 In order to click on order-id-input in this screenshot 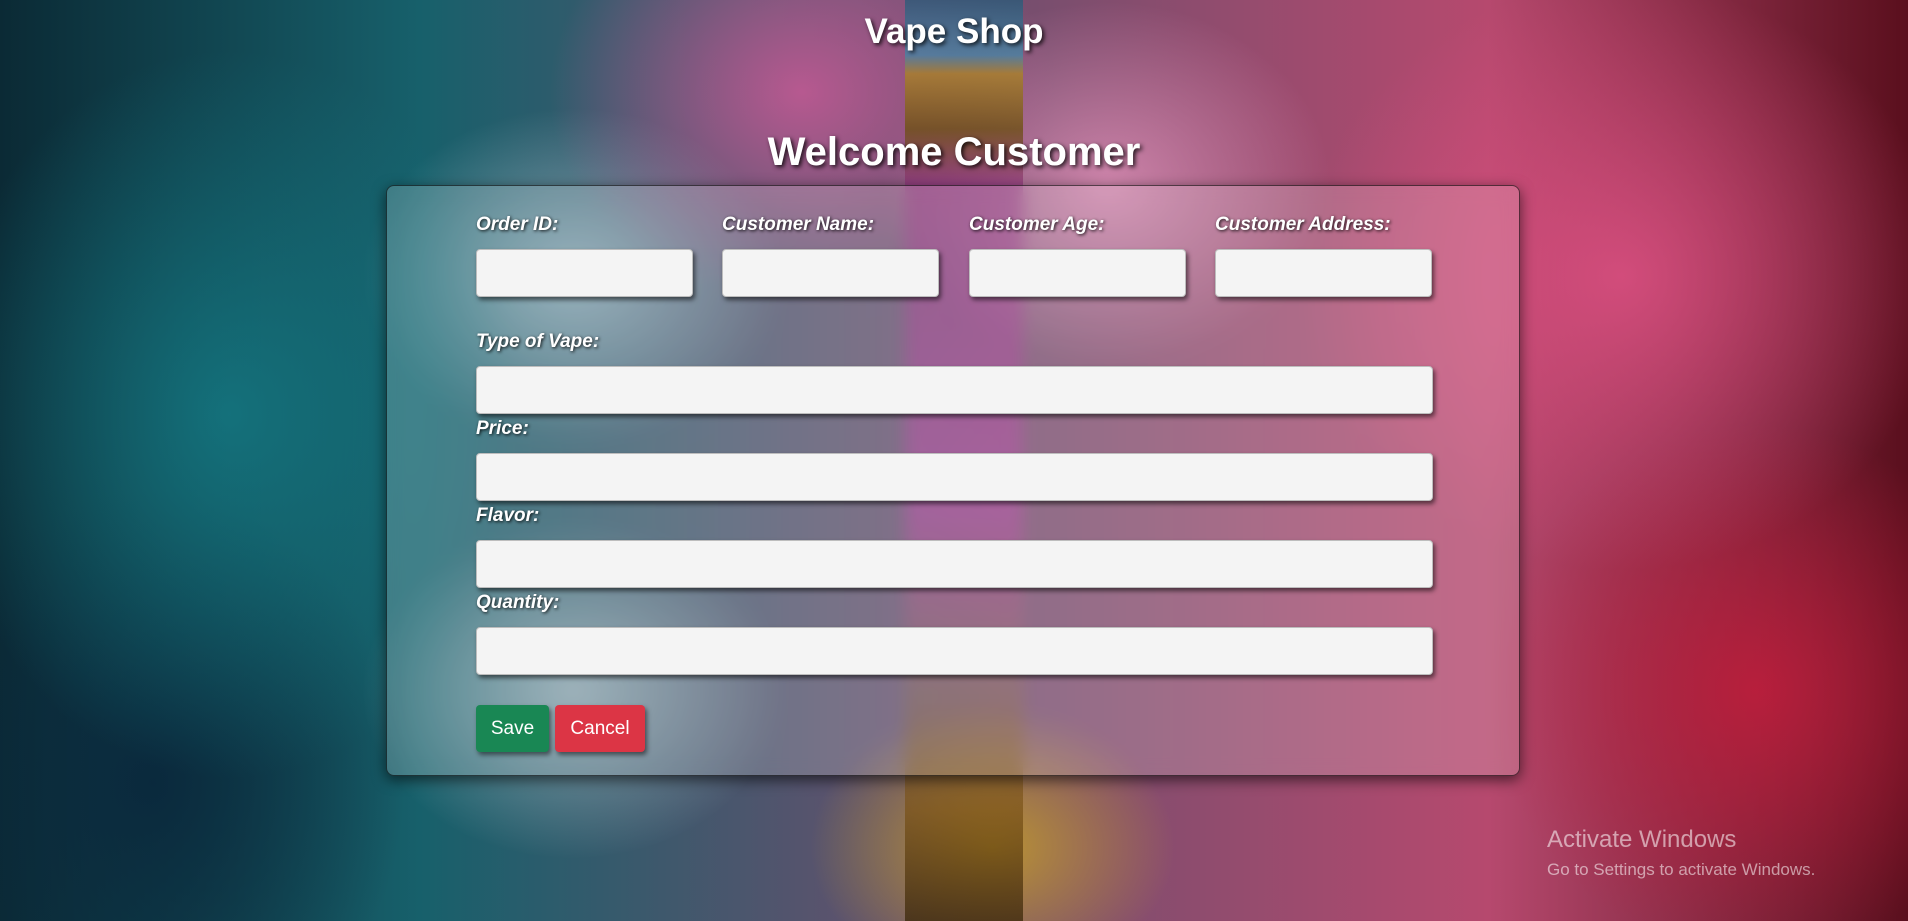, I will do `click(584, 273)`.